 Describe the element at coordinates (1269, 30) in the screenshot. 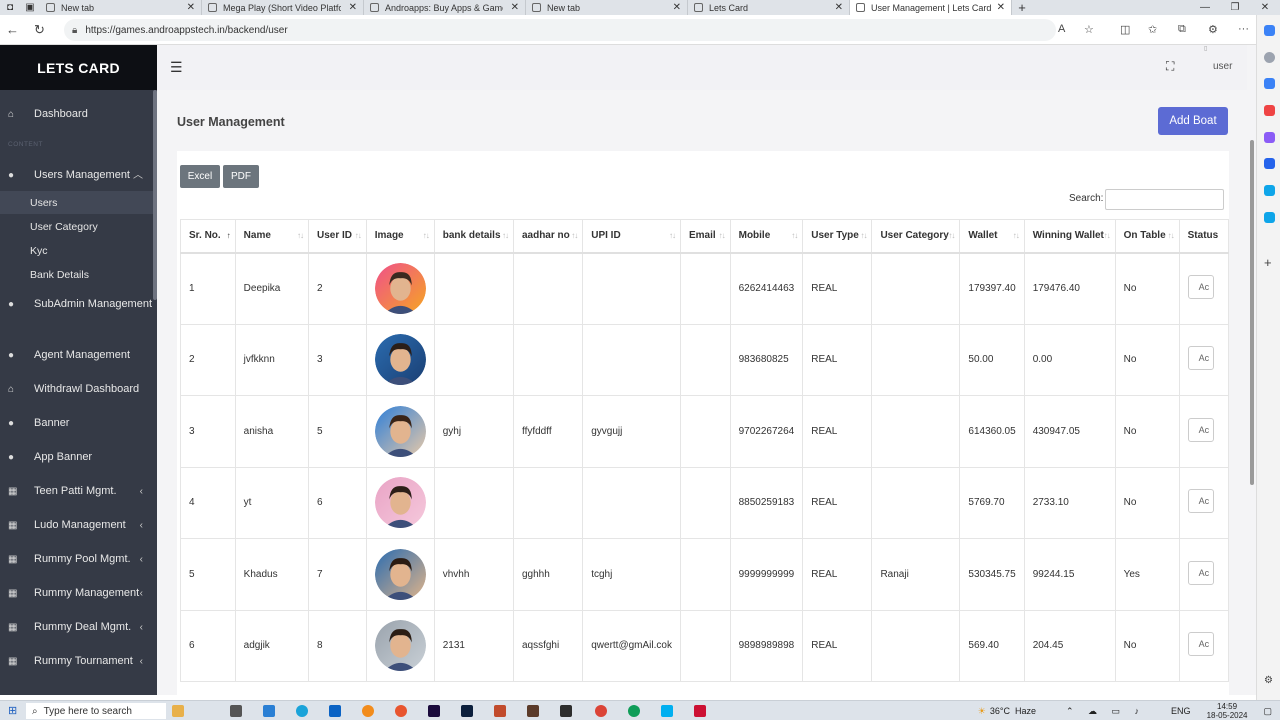

I see `copilot-icon` at that location.